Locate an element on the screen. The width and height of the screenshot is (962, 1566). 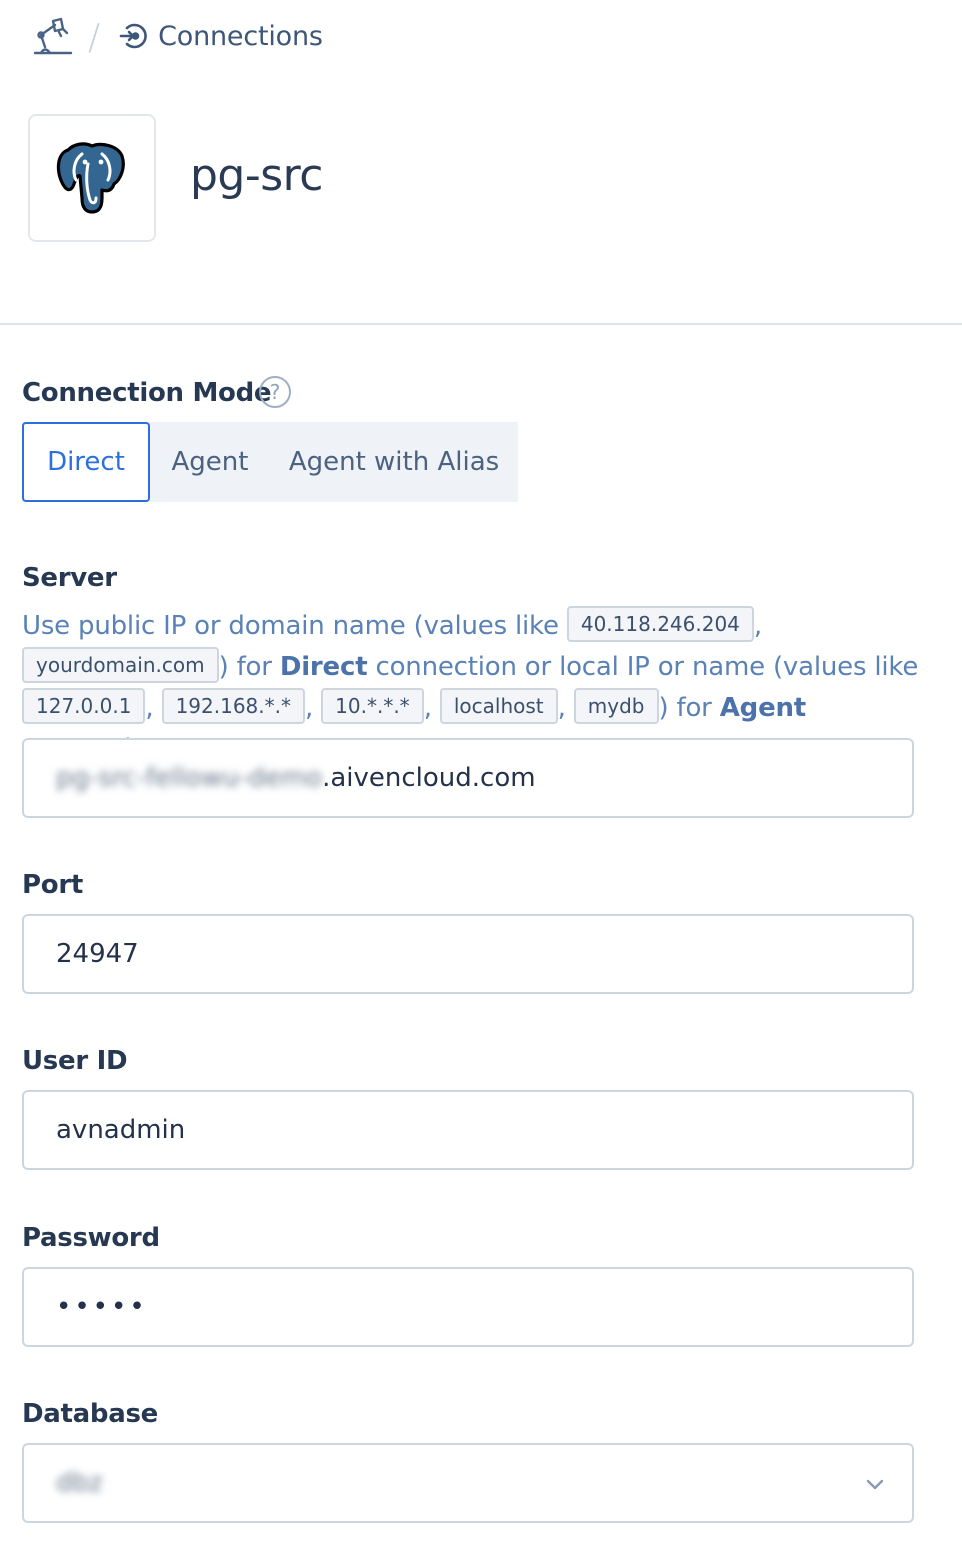
user-id-label: User ID is located at coordinates (75, 1061).